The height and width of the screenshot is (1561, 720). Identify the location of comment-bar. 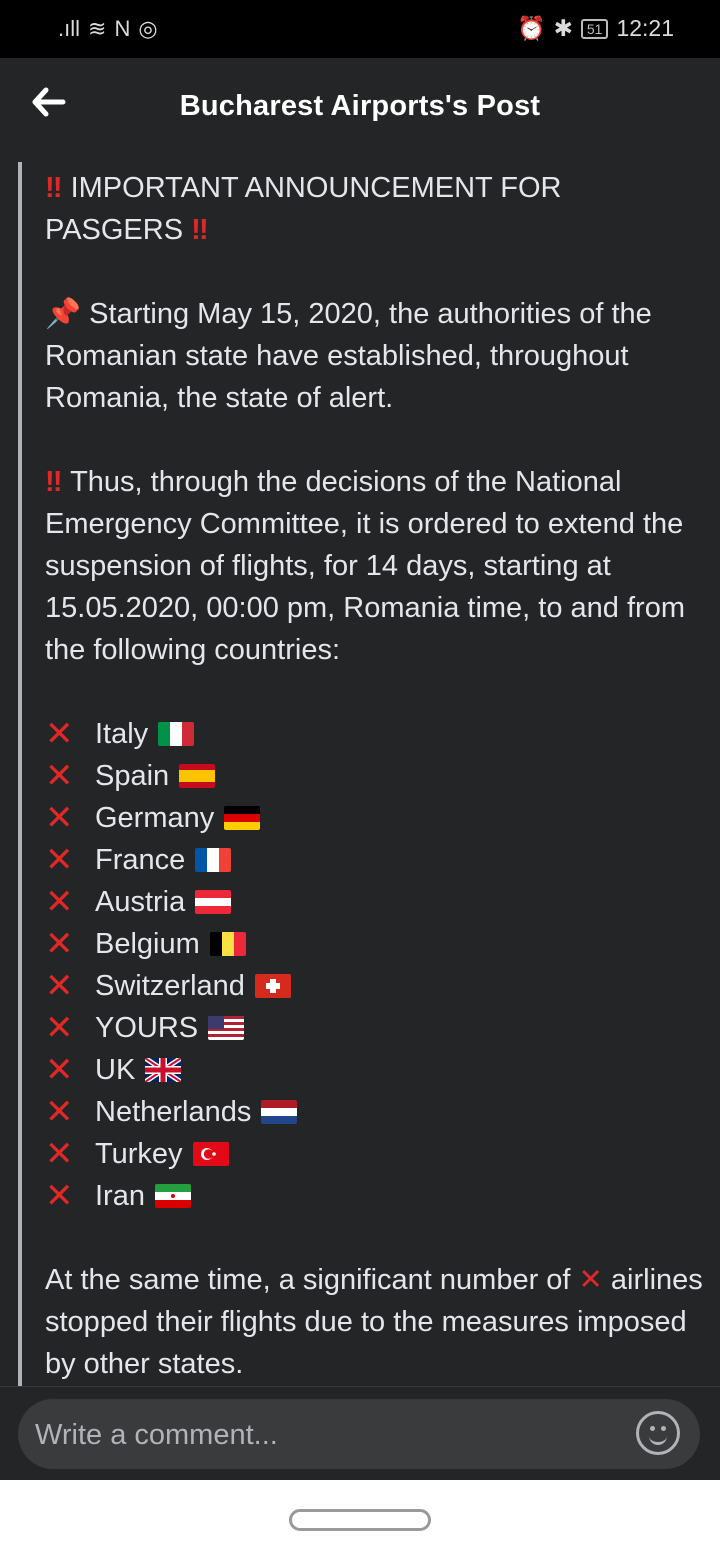
(360, 1433).